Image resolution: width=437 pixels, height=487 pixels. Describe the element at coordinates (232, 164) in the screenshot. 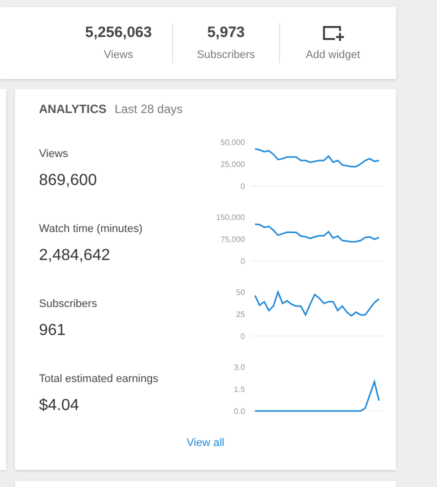

I see `tick-label: 25,000` at that location.